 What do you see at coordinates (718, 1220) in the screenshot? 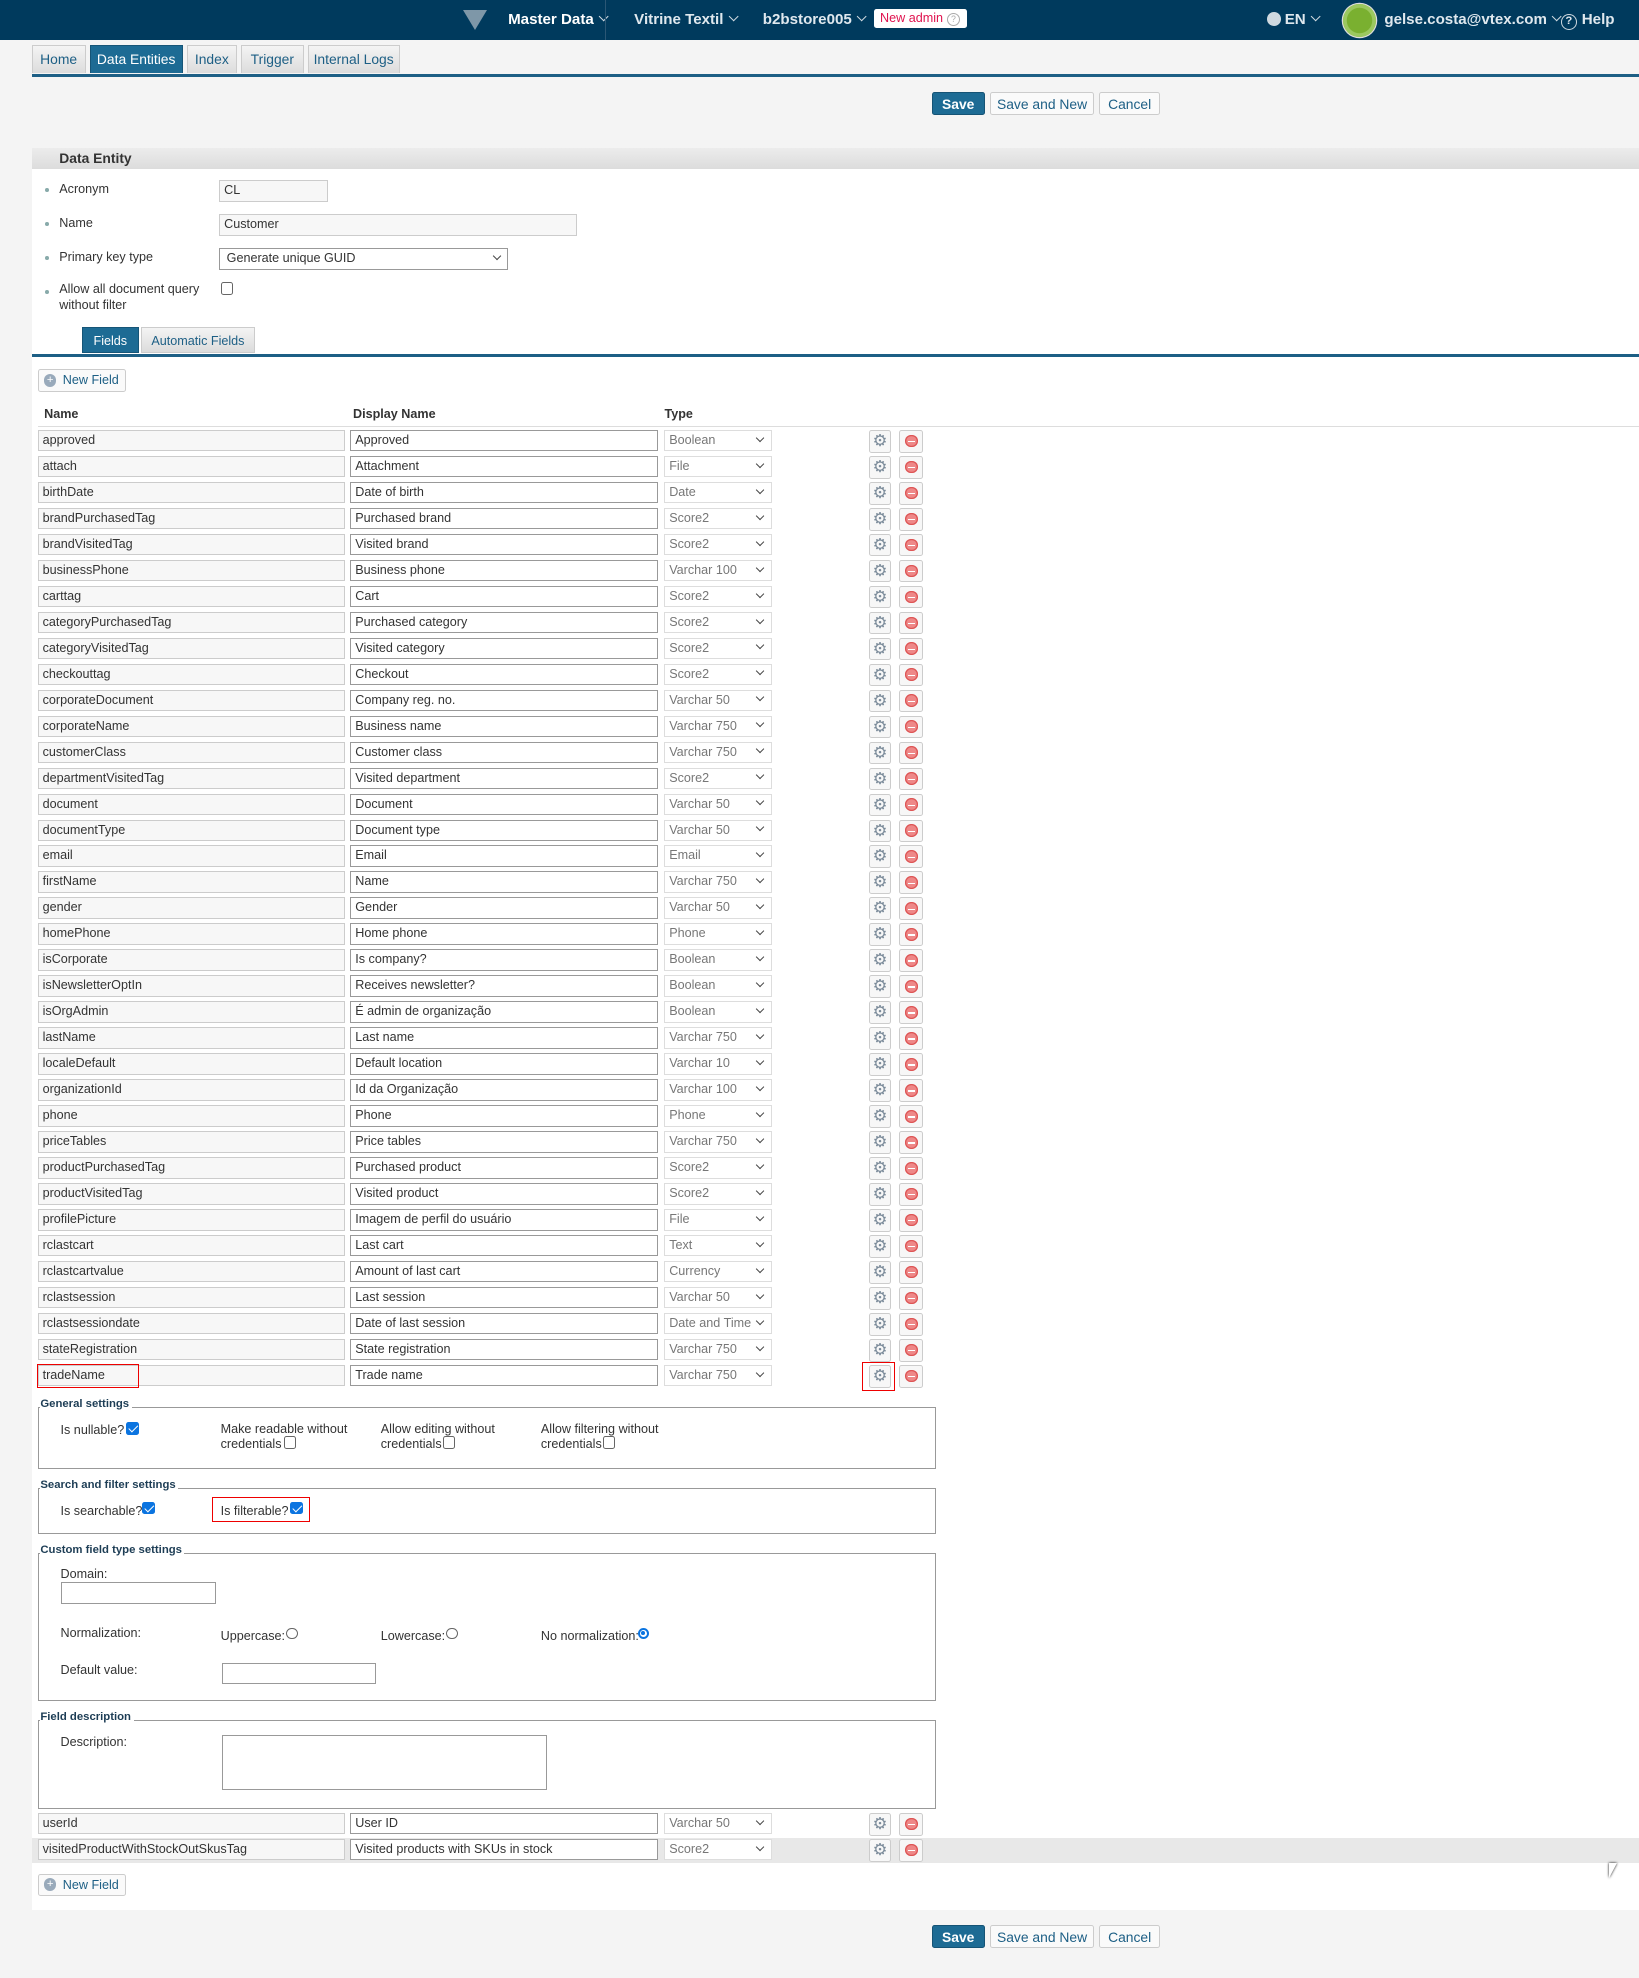
I see `field-type-select: File` at bounding box center [718, 1220].